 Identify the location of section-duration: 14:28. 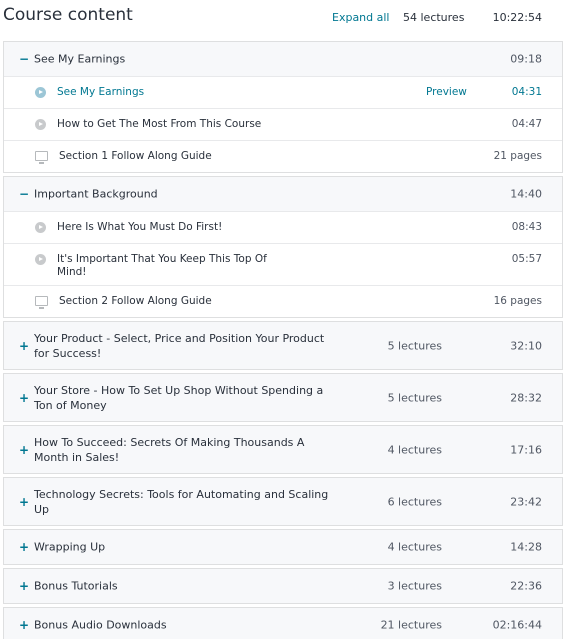
(526, 547).